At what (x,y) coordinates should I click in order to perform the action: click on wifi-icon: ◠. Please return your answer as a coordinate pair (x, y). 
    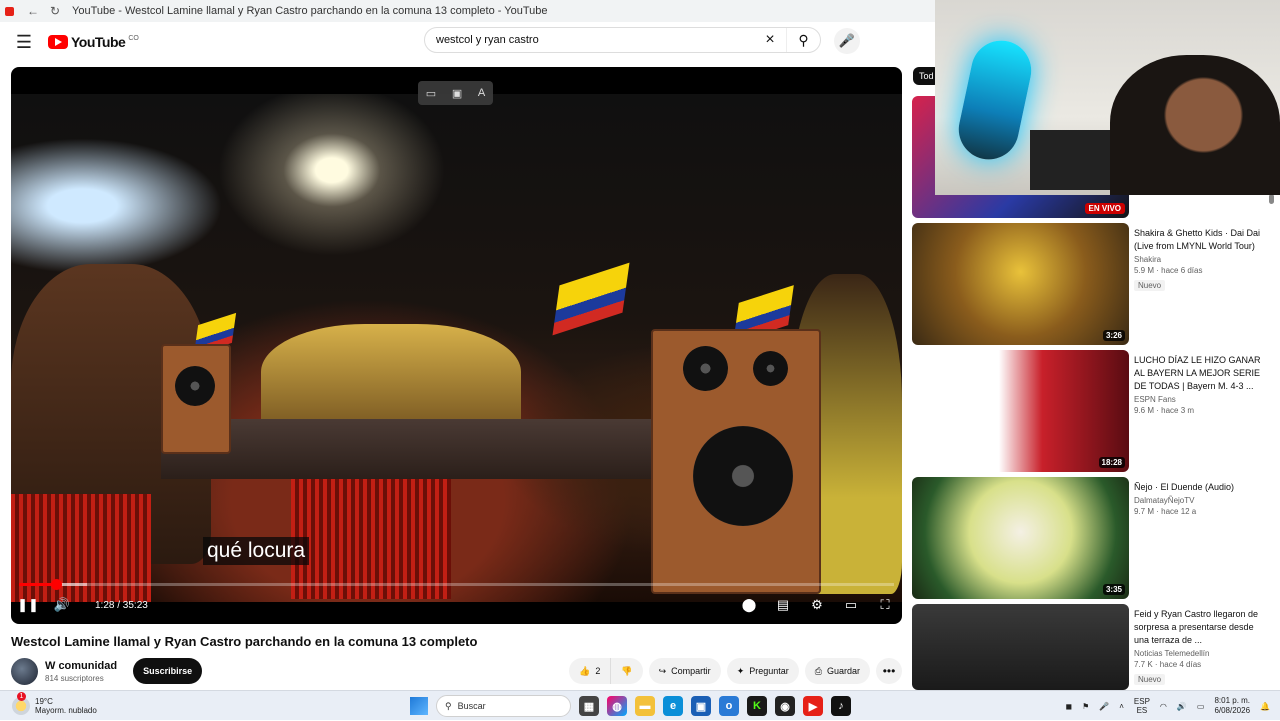
    Looking at the image, I should click on (1163, 706).